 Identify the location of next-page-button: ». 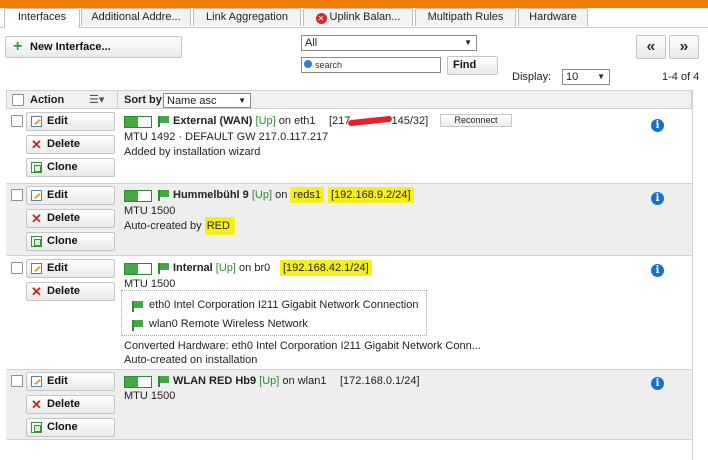
(684, 47).